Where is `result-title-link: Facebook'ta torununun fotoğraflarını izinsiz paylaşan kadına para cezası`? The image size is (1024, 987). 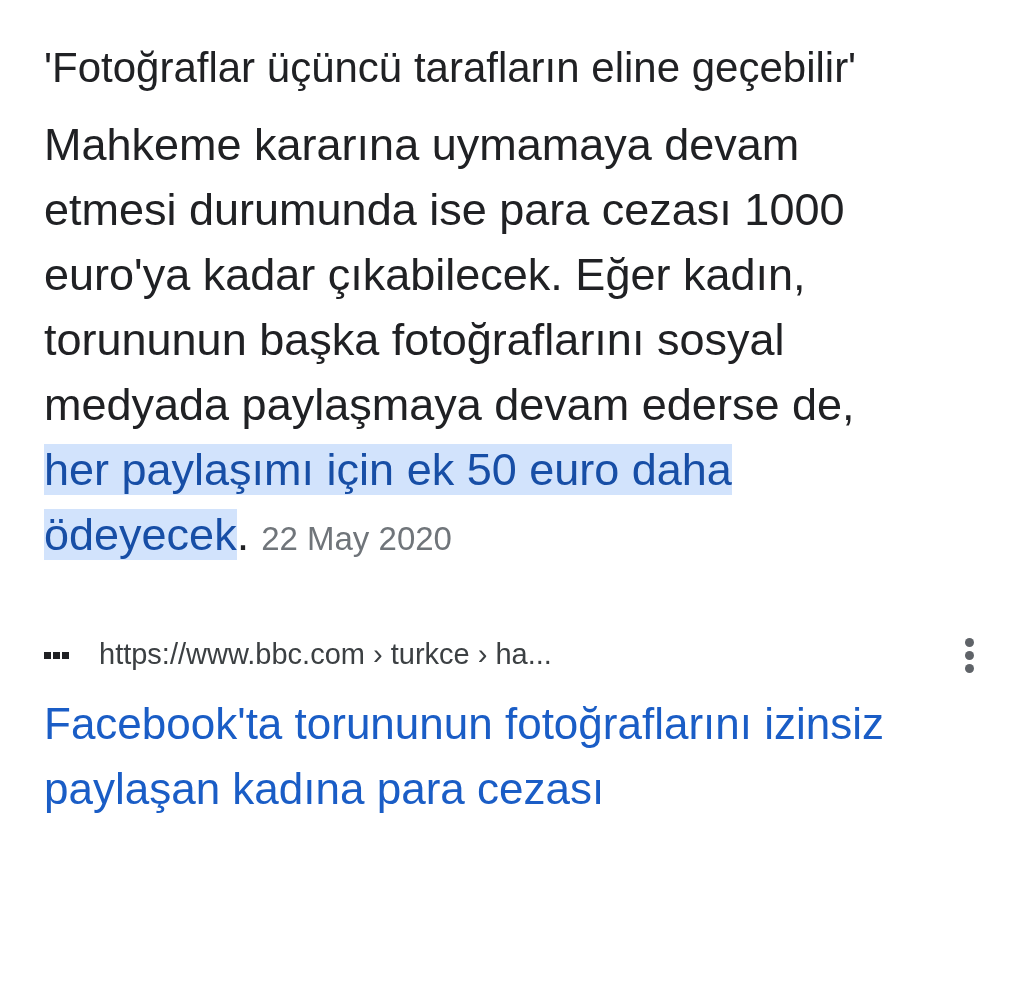 result-title-link: Facebook'ta torununun fotoğraflarını izinsiz paylaşan kadına para cezası is located at coordinates (494, 756).